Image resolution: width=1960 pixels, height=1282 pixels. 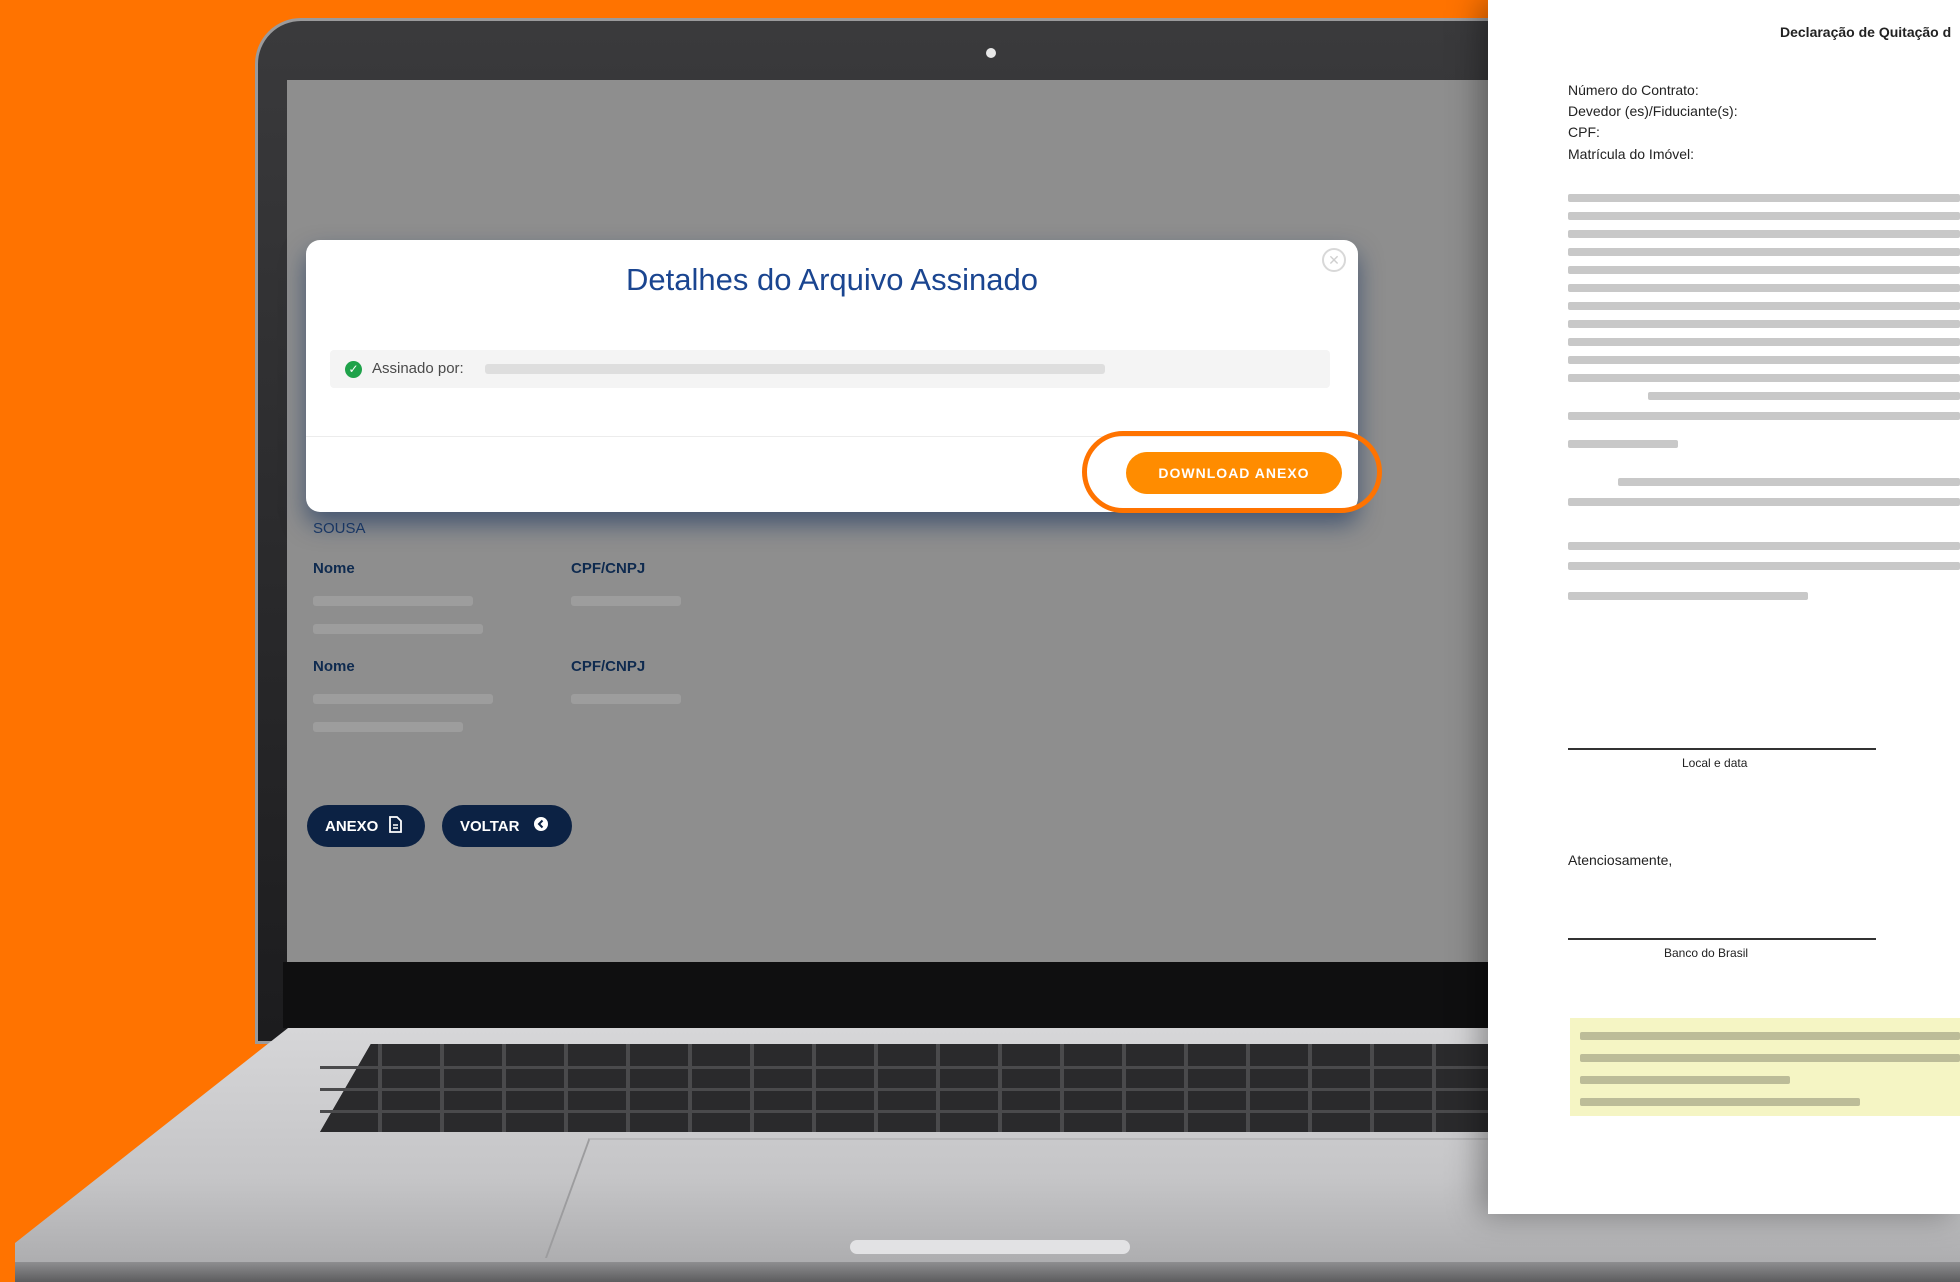 I want to click on close-icon: ✕, so click(x=1334, y=260).